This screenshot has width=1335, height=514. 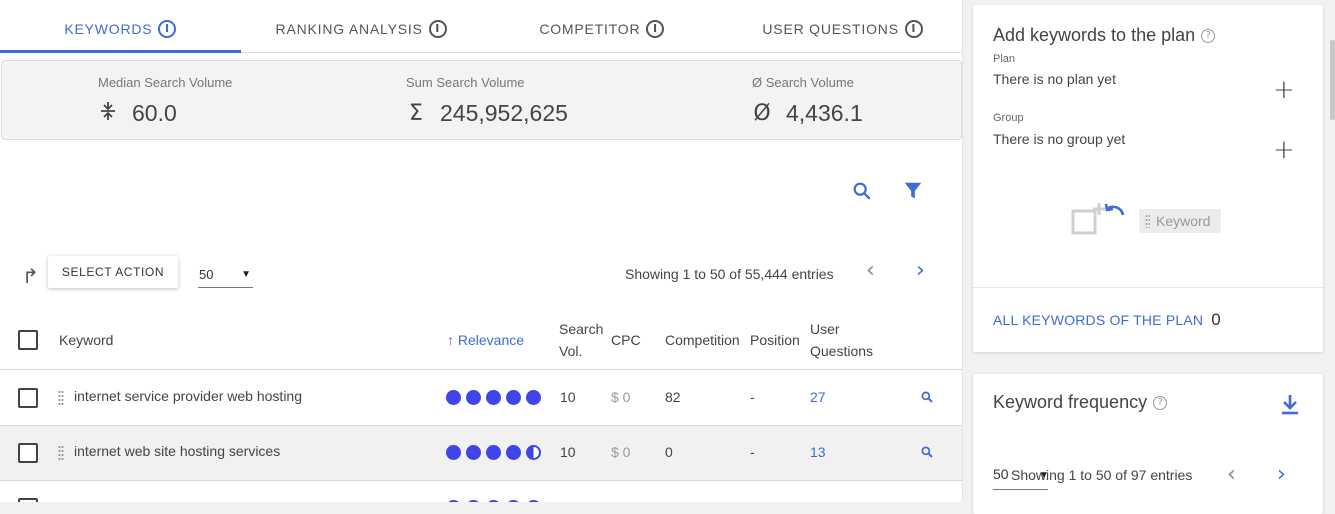 I want to click on user-questions-link: 13, so click(x=818, y=452).